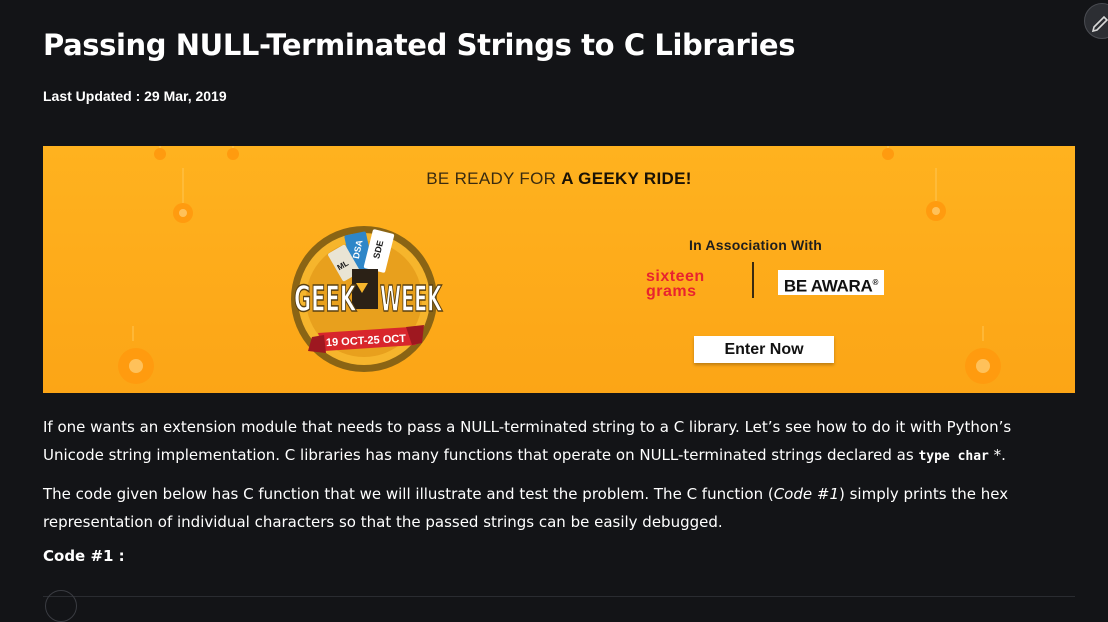 This screenshot has width=1108, height=622. What do you see at coordinates (764, 349) in the screenshot?
I see `enter-now-button: Enter Now` at bounding box center [764, 349].